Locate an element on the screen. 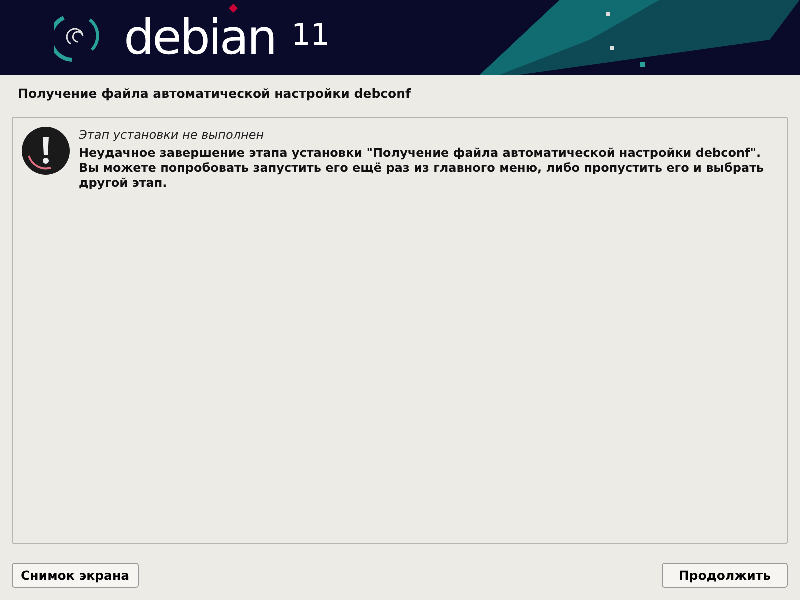 Image resolution: width=800 pixels, height=600 pixels. version-number: 11 is located at coordinates (311, 35).